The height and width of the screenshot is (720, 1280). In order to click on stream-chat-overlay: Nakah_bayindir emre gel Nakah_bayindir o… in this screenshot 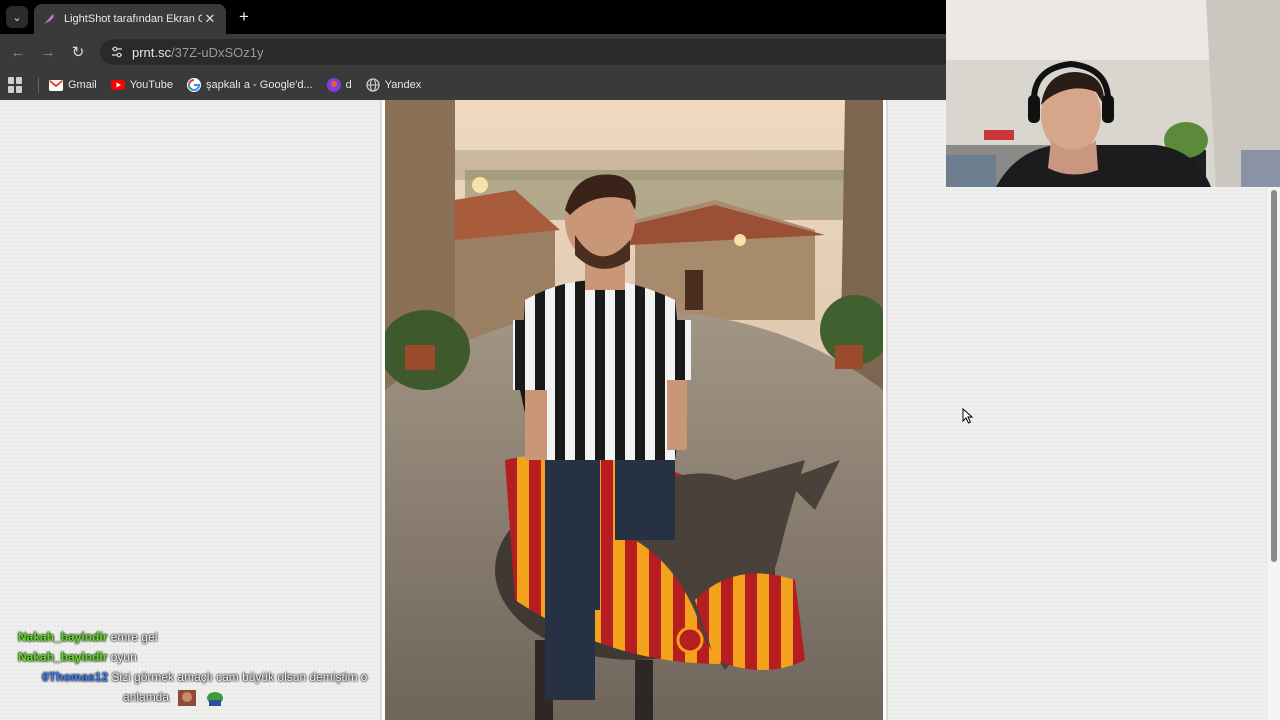, I will do `click(228, 667)`.